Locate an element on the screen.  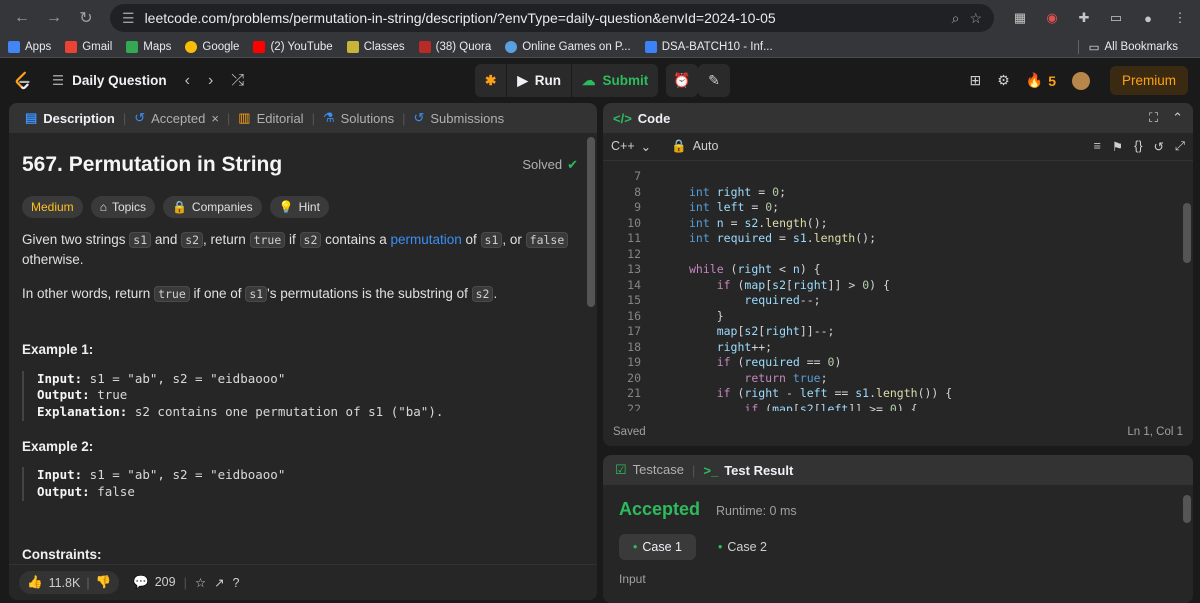
leetcode-logo-icon is located at coordinates (23, 81).